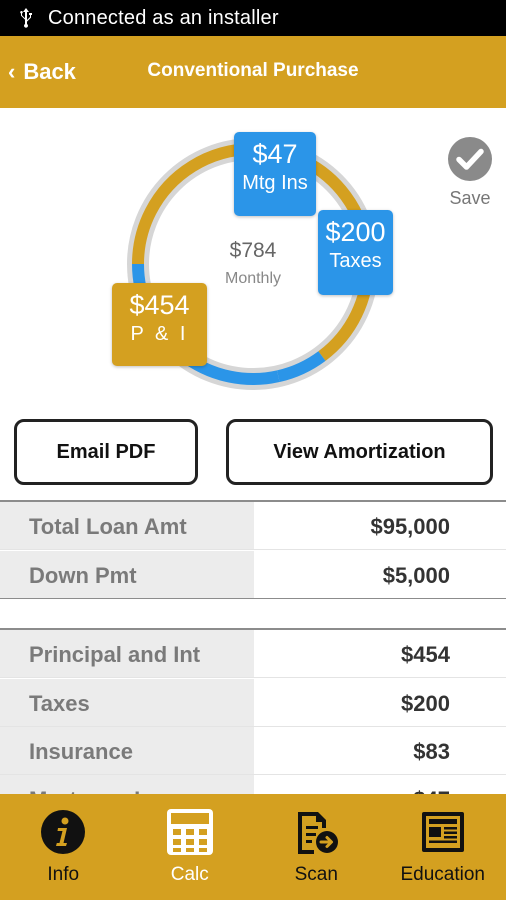 The image size is (506, 900). Describe the element at coordinates (253, 654) in the screenshot. I see `table-row: Principal and Int $454` at that location.